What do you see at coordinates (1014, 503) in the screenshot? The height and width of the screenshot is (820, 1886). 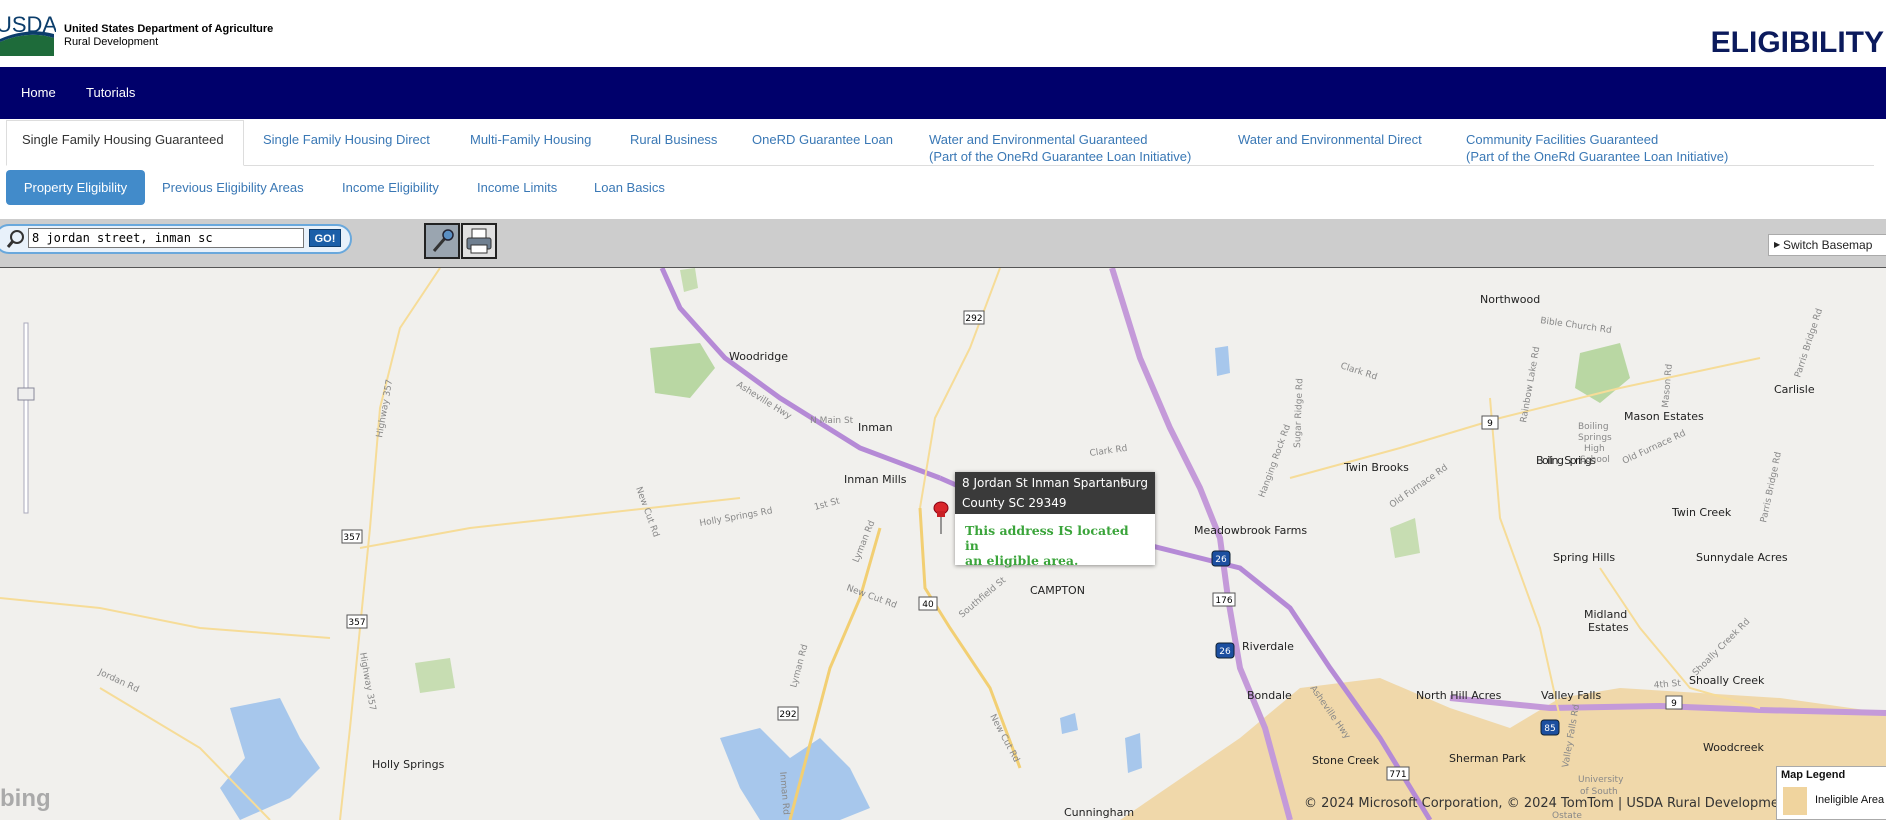 I see `popup-address-line2: County SC 29349` at bounding box center [1014, 503].